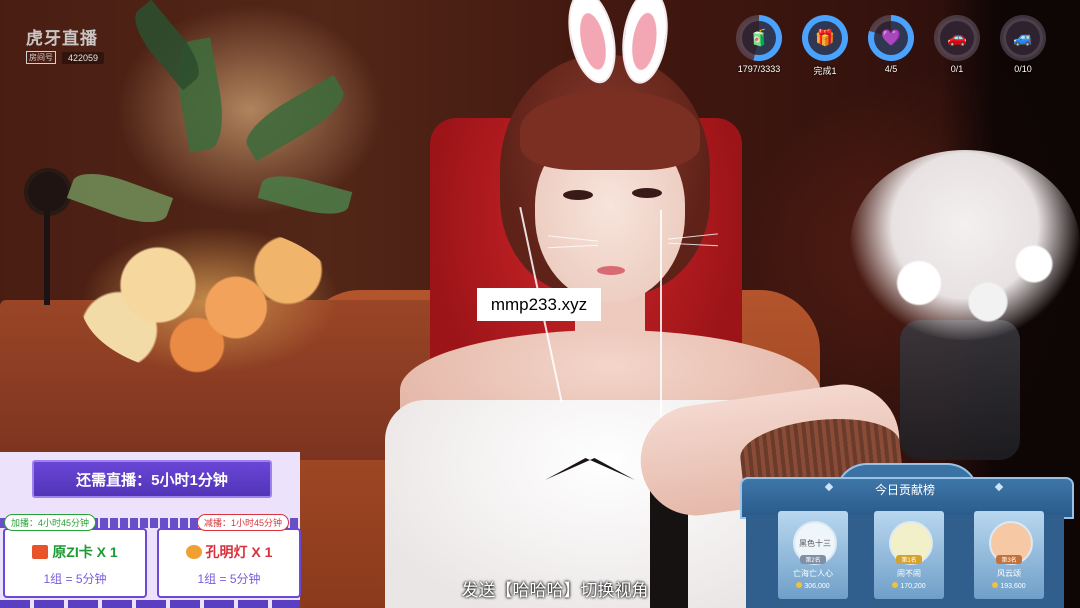 The width and height of the screenshot is (1080, 608). Describe the element at coordinates (50, 522) in the screenshot. I see `add-time-tag: 加播：4小时45分钟` at that location.